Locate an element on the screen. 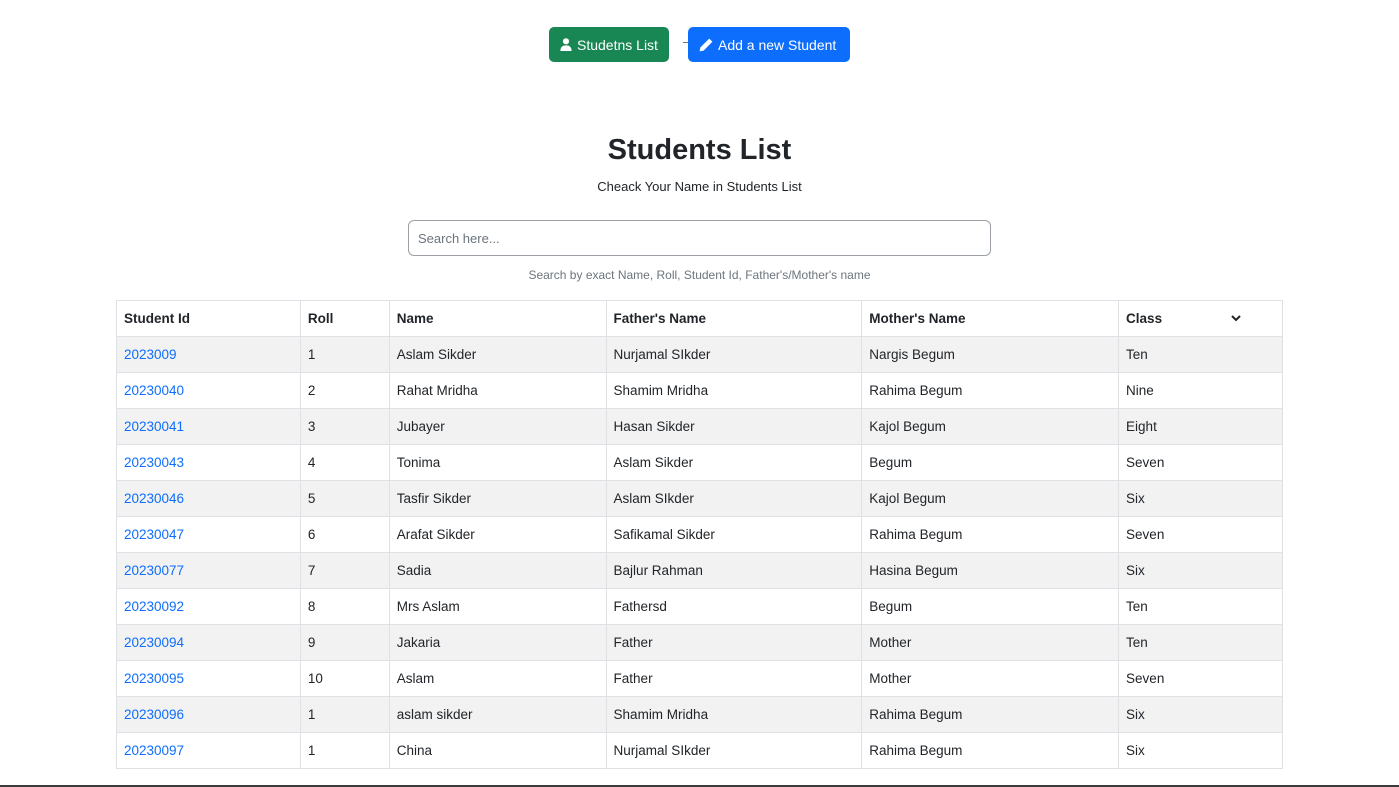 The image size is (1399, 787). cell-class: Ten is located at coordinates (1137, 606).